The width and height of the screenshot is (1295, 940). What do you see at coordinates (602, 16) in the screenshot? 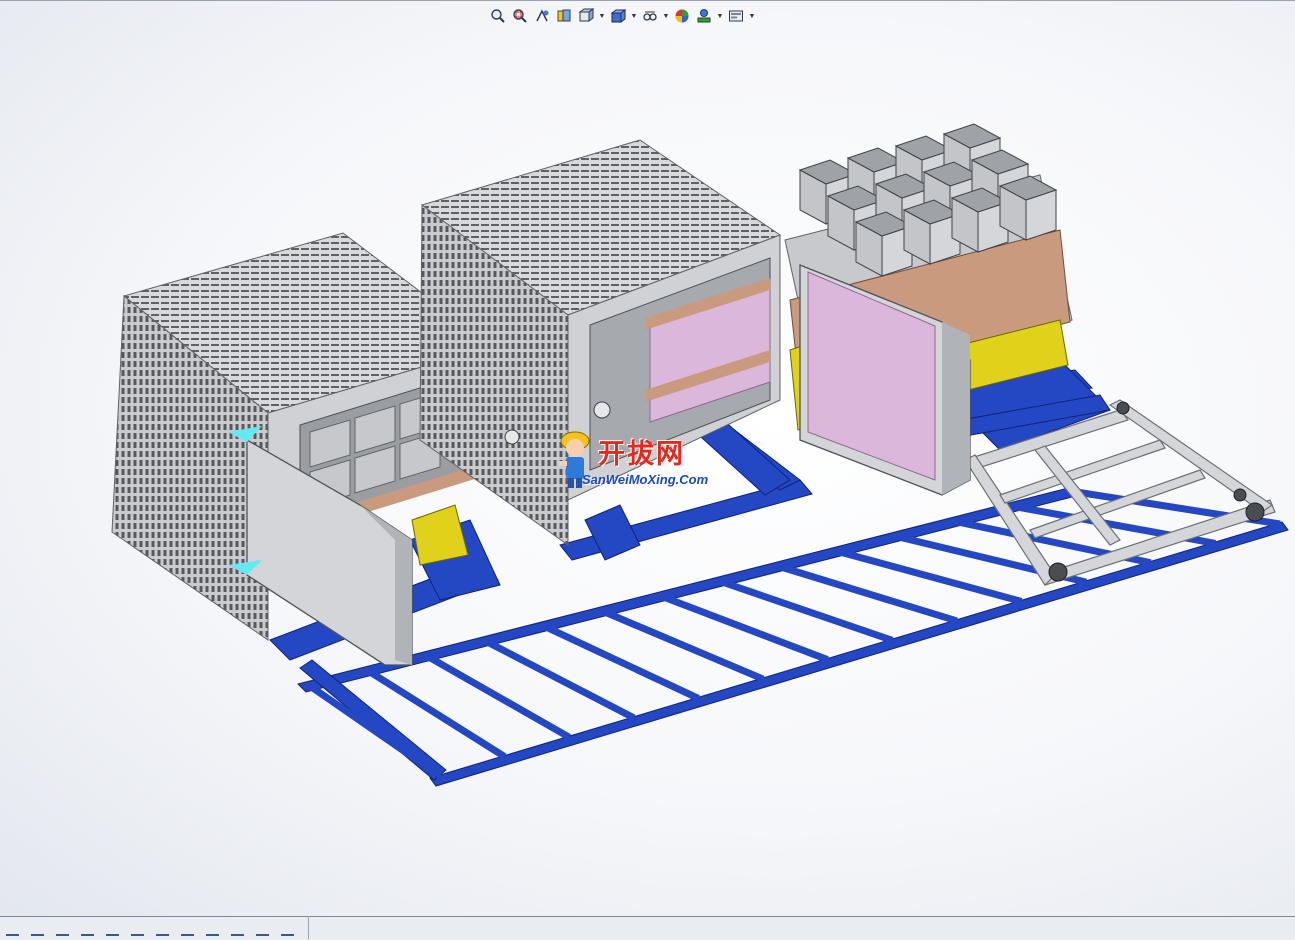
I see `view-orientation-dropdown-icon: ▼` at bounding box center [602, 16].